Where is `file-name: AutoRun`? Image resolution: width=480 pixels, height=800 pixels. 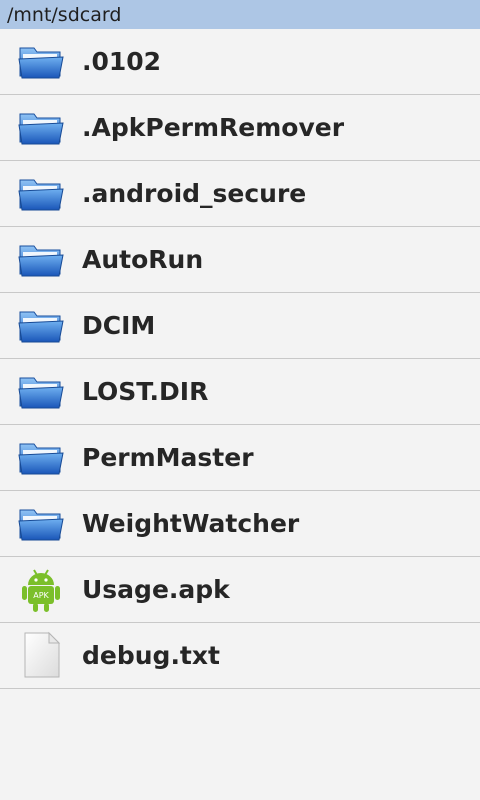
file-name: AutoRun is located at coordinates (143, 259).